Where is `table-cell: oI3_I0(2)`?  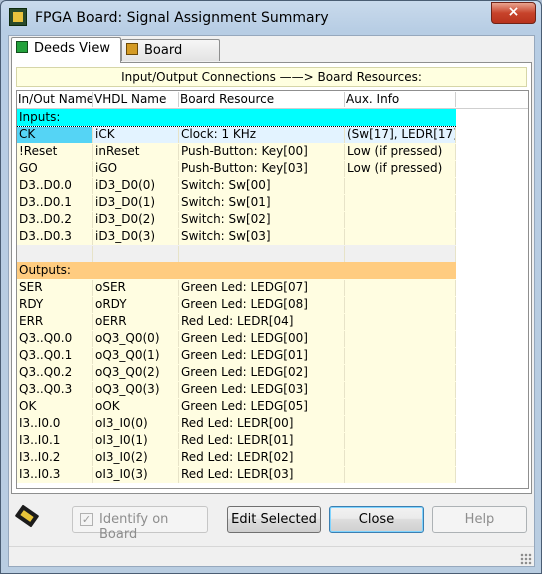
table-cell: oI3_I0(2) is located at coordinates (136, 458).